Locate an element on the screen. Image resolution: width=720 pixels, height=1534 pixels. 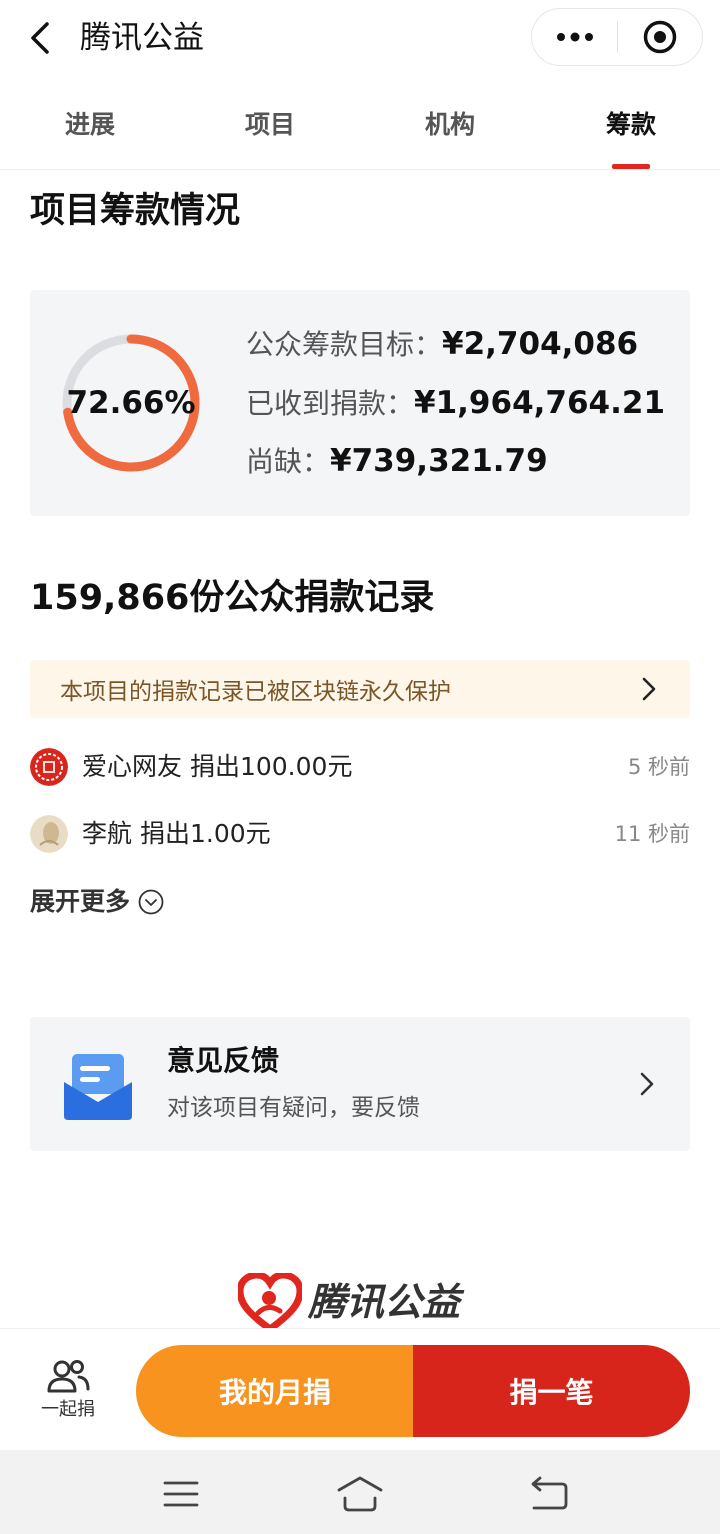
donation-record: 李航 捐出1.00元 11 秒前 is located at coordinates (360, 835).